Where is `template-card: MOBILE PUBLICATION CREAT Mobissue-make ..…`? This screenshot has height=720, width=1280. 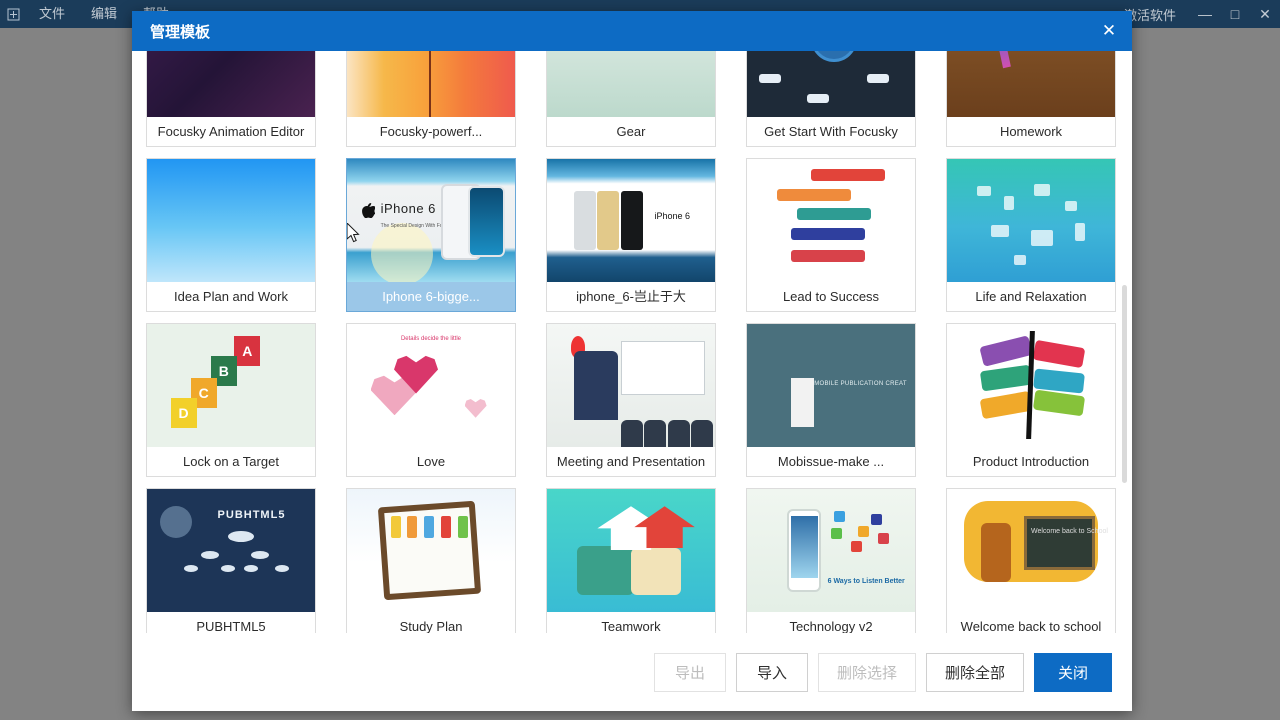
template-card: MOBILE PUBLICATION CREAT Mobissue-make ..… is located at coordinates (831, 400).